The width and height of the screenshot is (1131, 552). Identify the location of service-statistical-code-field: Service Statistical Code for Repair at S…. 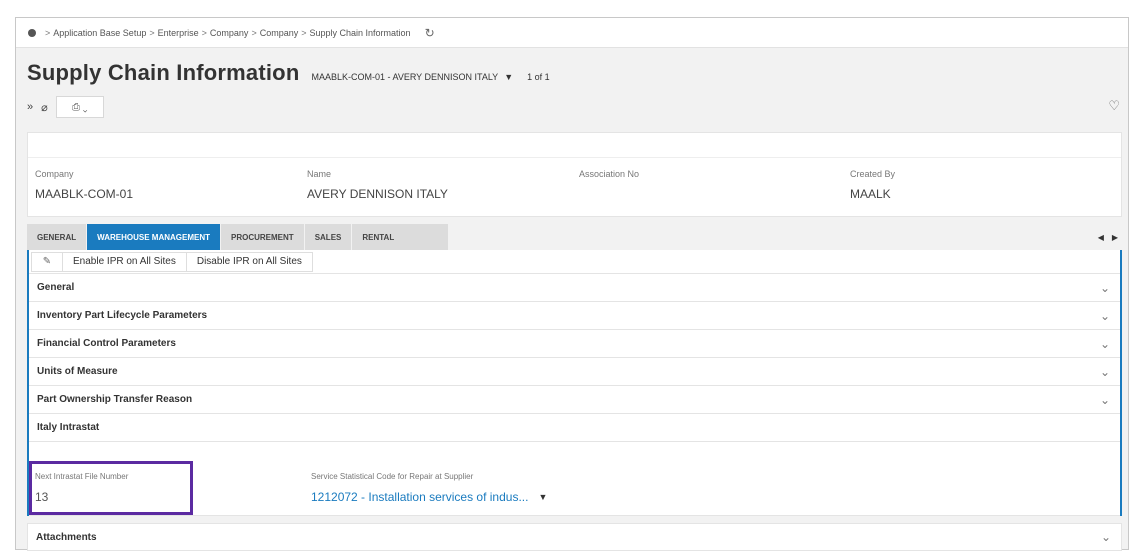
(429, 488).